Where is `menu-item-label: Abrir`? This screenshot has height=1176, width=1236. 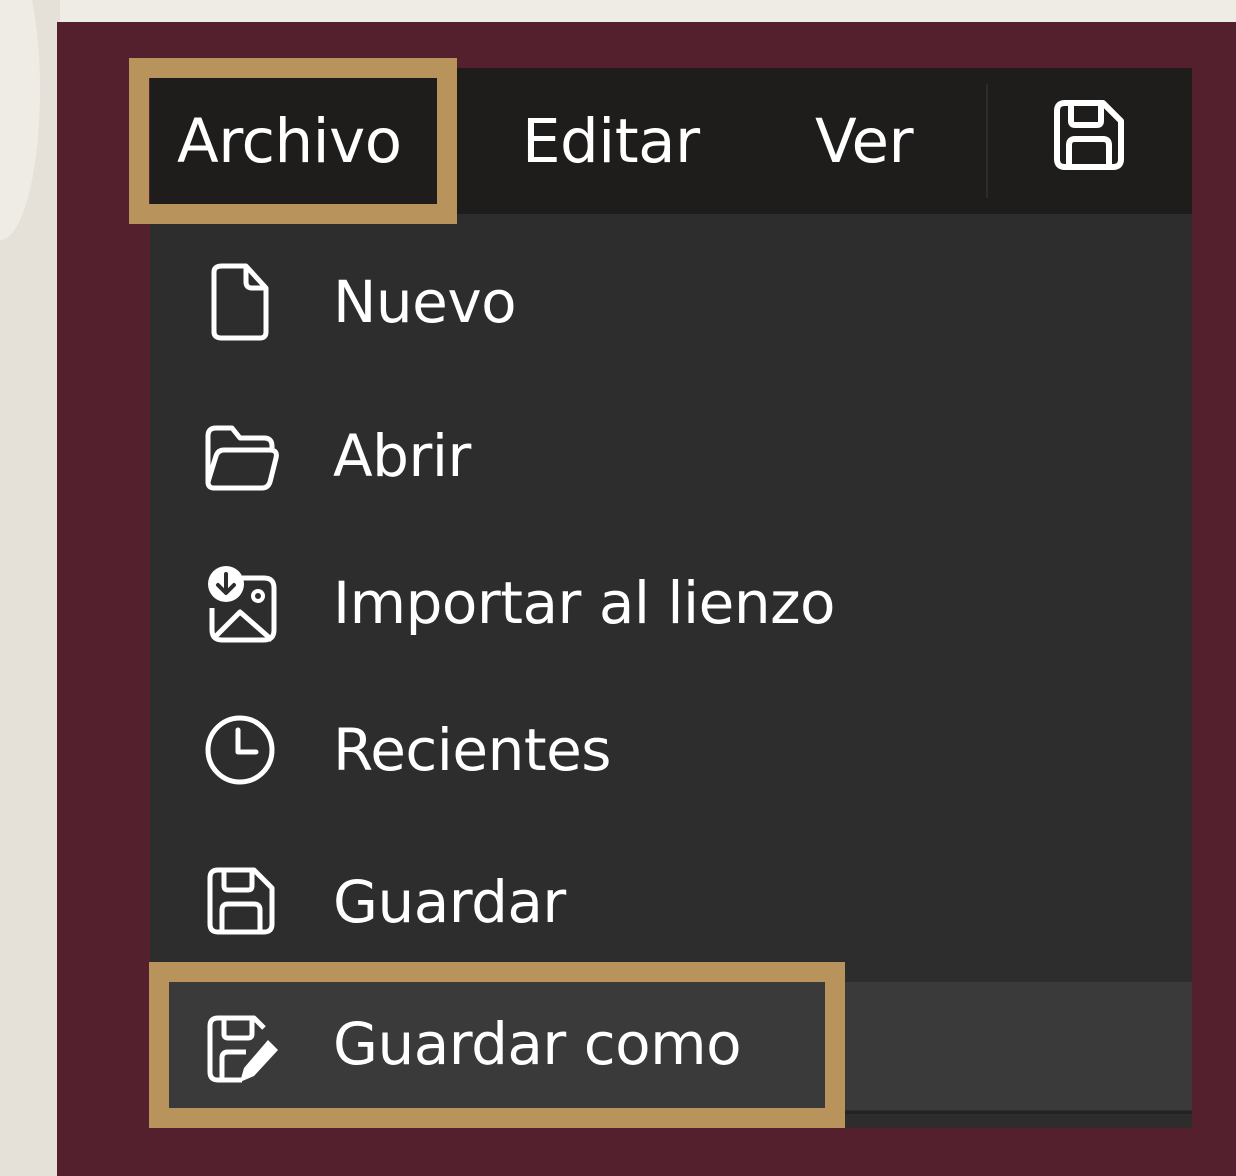 menu-item-label: Abrir is located at coordinates (402, 456).